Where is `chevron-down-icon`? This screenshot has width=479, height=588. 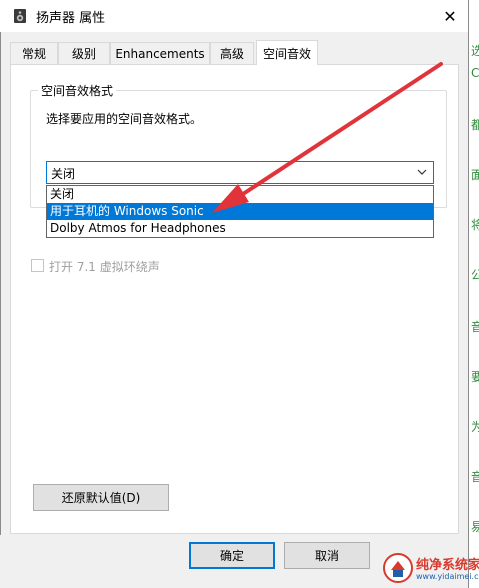
chevron-down-icon is located at coordinates (422, 172).